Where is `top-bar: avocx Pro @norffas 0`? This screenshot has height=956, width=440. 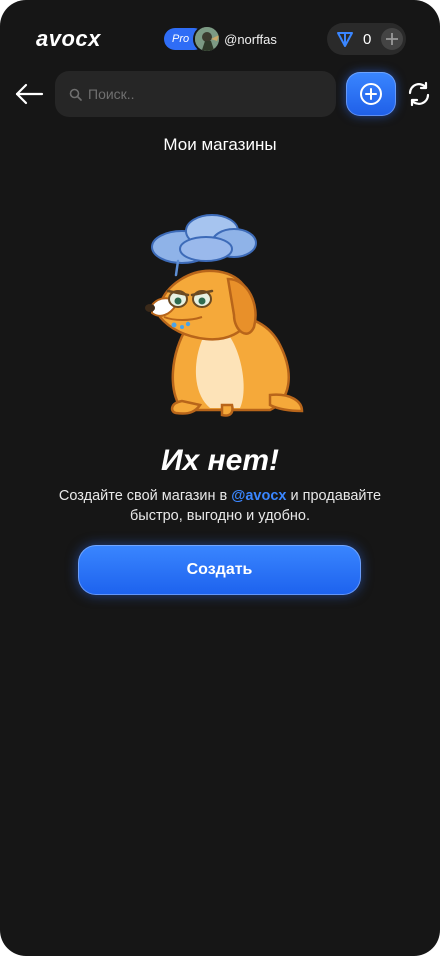 top-bar: avocx Pro @norffas 0 is located at coordinates (220, 39).